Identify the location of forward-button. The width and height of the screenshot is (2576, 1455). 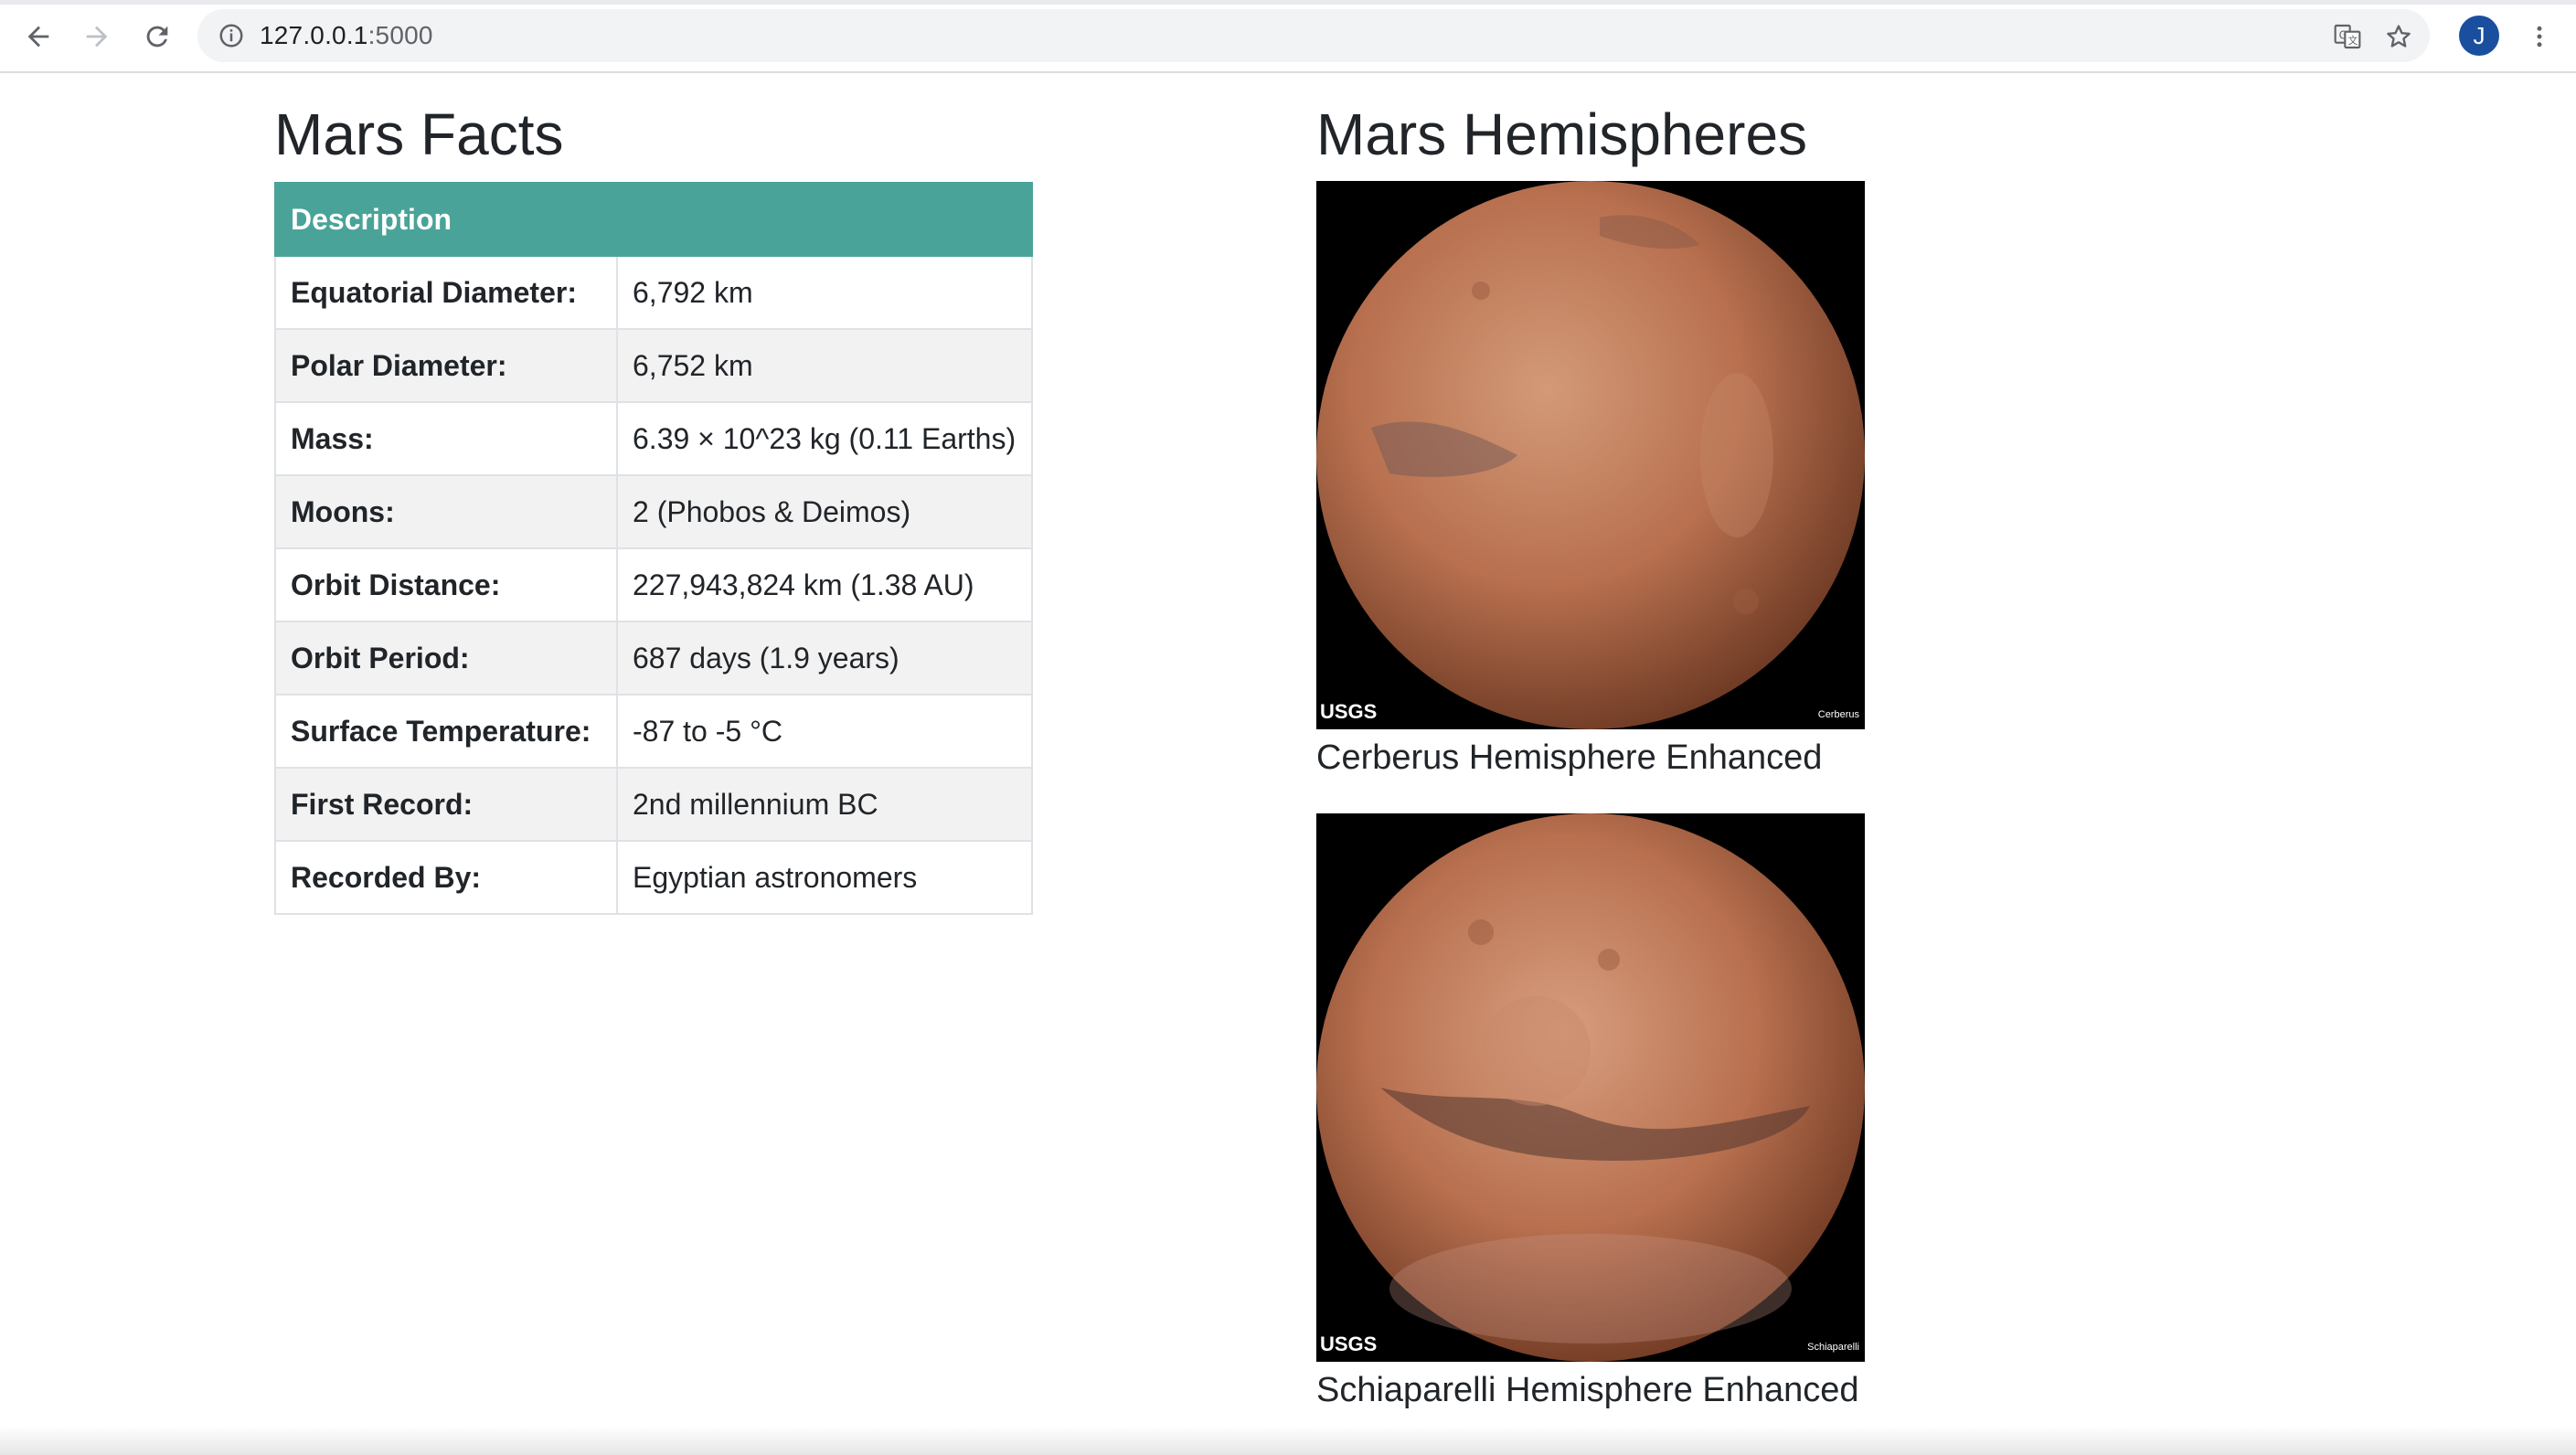
(97, 37).